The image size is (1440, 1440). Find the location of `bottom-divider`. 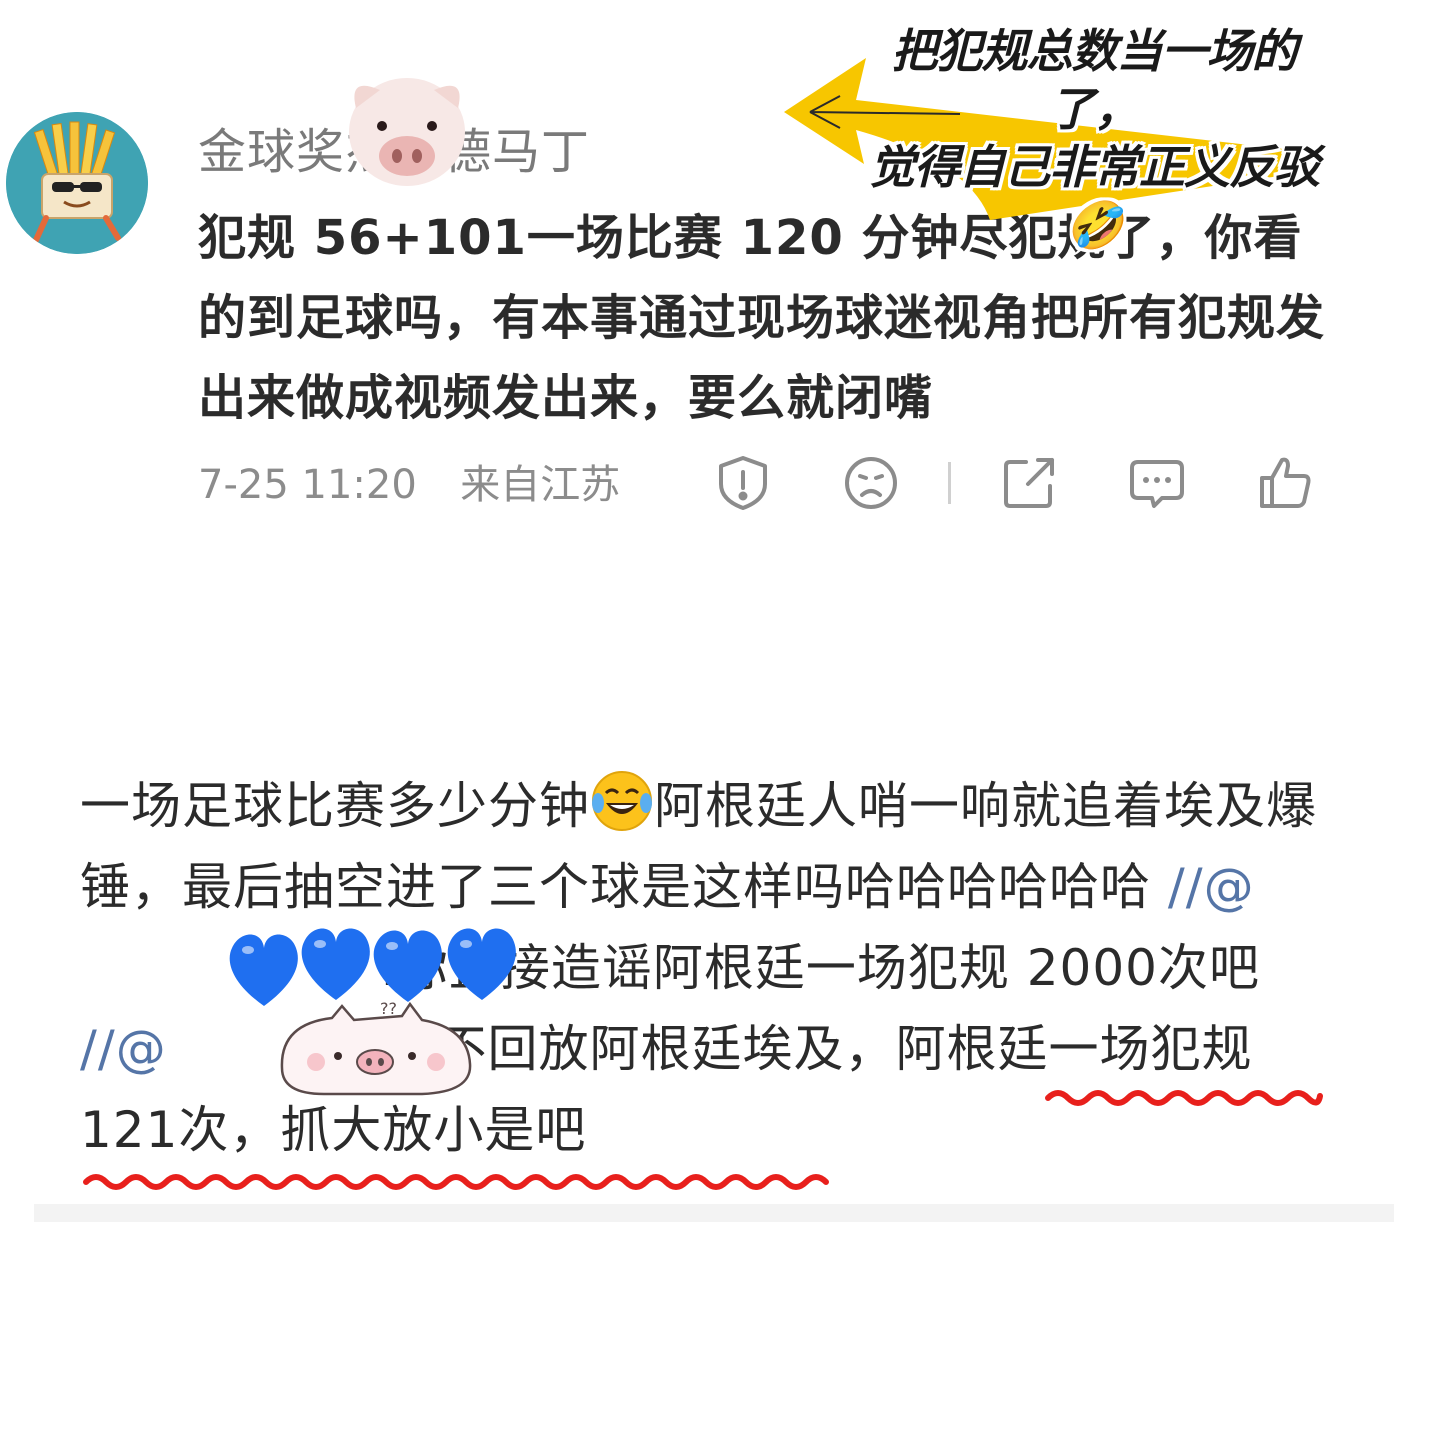

bottom-divider is located at coordinates (714, 1213).